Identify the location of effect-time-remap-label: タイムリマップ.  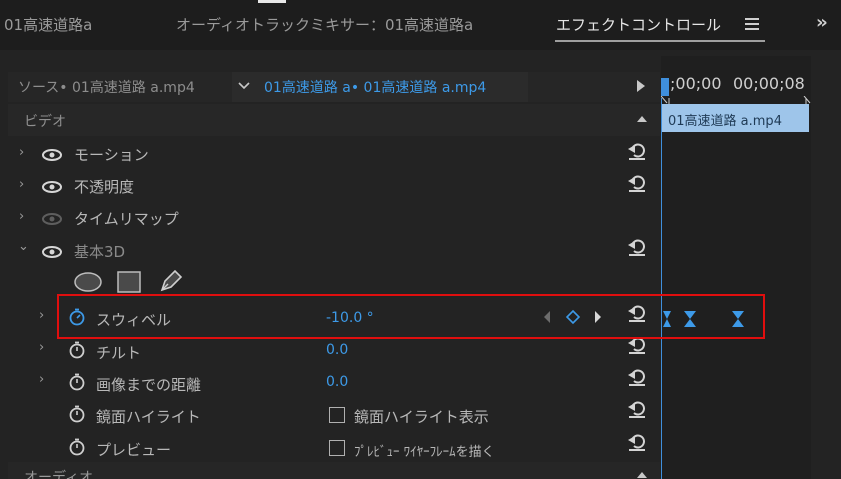
(126, 219).